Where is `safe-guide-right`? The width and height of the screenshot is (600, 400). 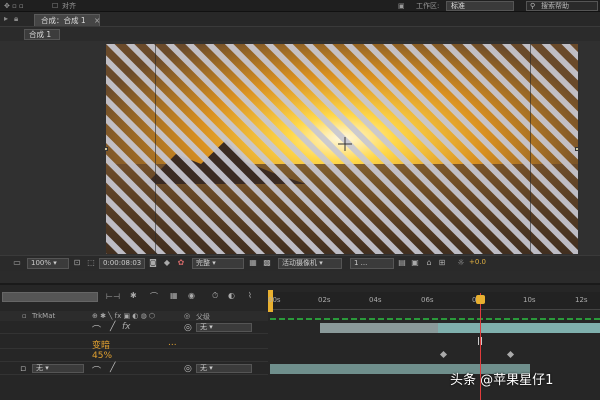
safe-guide-right is located at coordinates (530, 149).